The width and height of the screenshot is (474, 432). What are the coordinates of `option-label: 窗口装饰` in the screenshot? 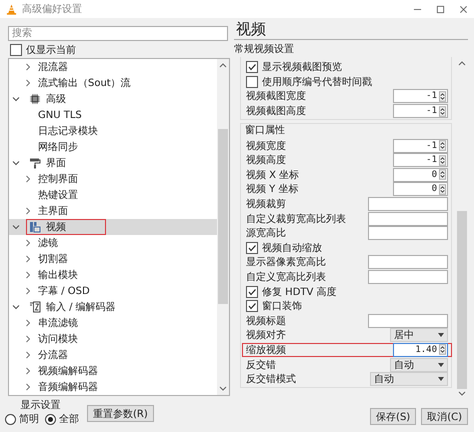 It's located at (282, 307).